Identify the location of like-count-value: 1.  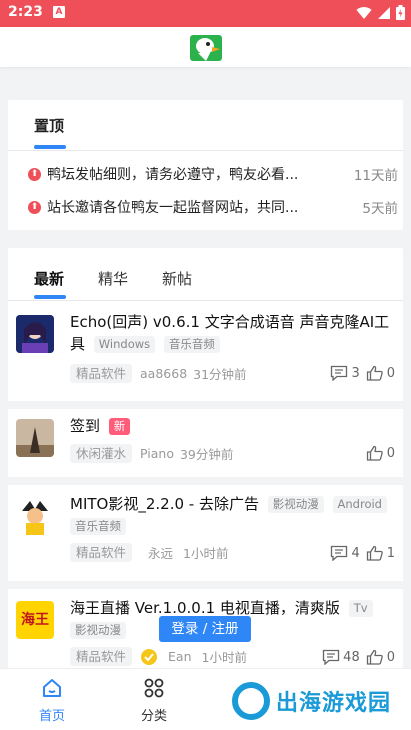
(390, 553).